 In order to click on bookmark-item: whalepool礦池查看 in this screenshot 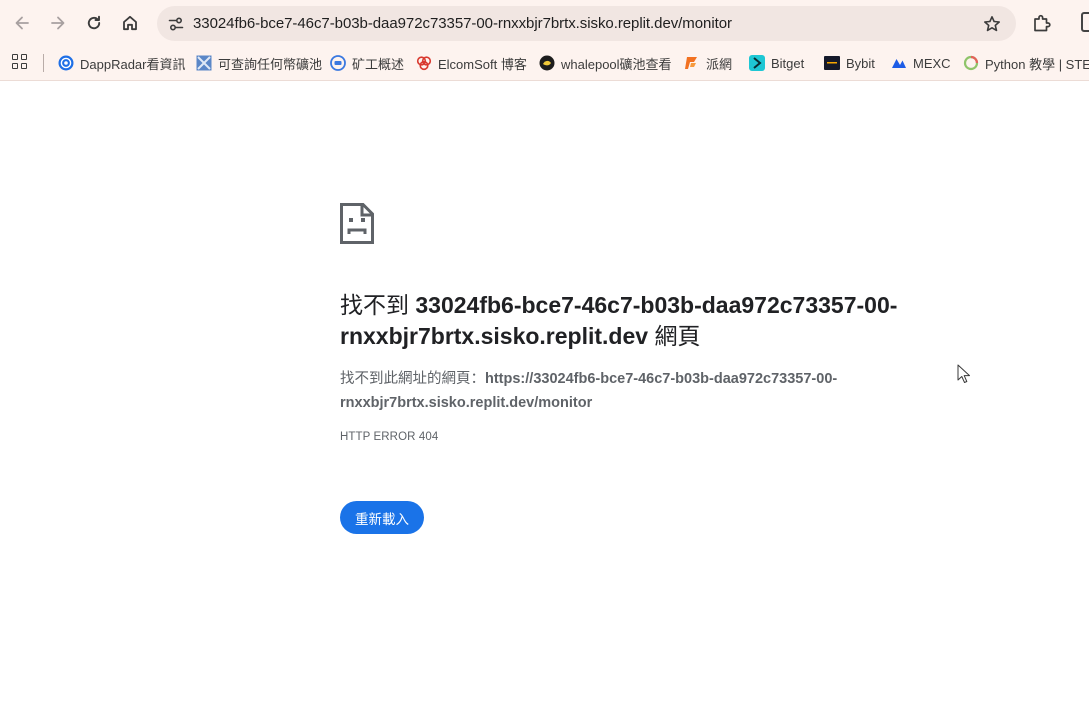, I will do `click(605, 63)`.